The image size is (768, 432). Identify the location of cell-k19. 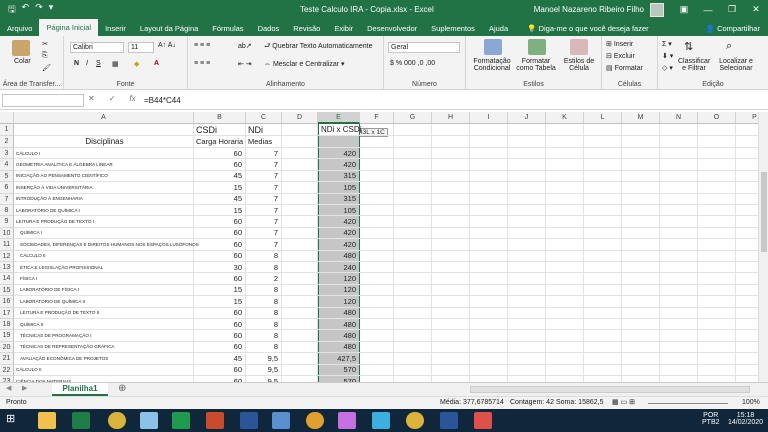
(565, 335).